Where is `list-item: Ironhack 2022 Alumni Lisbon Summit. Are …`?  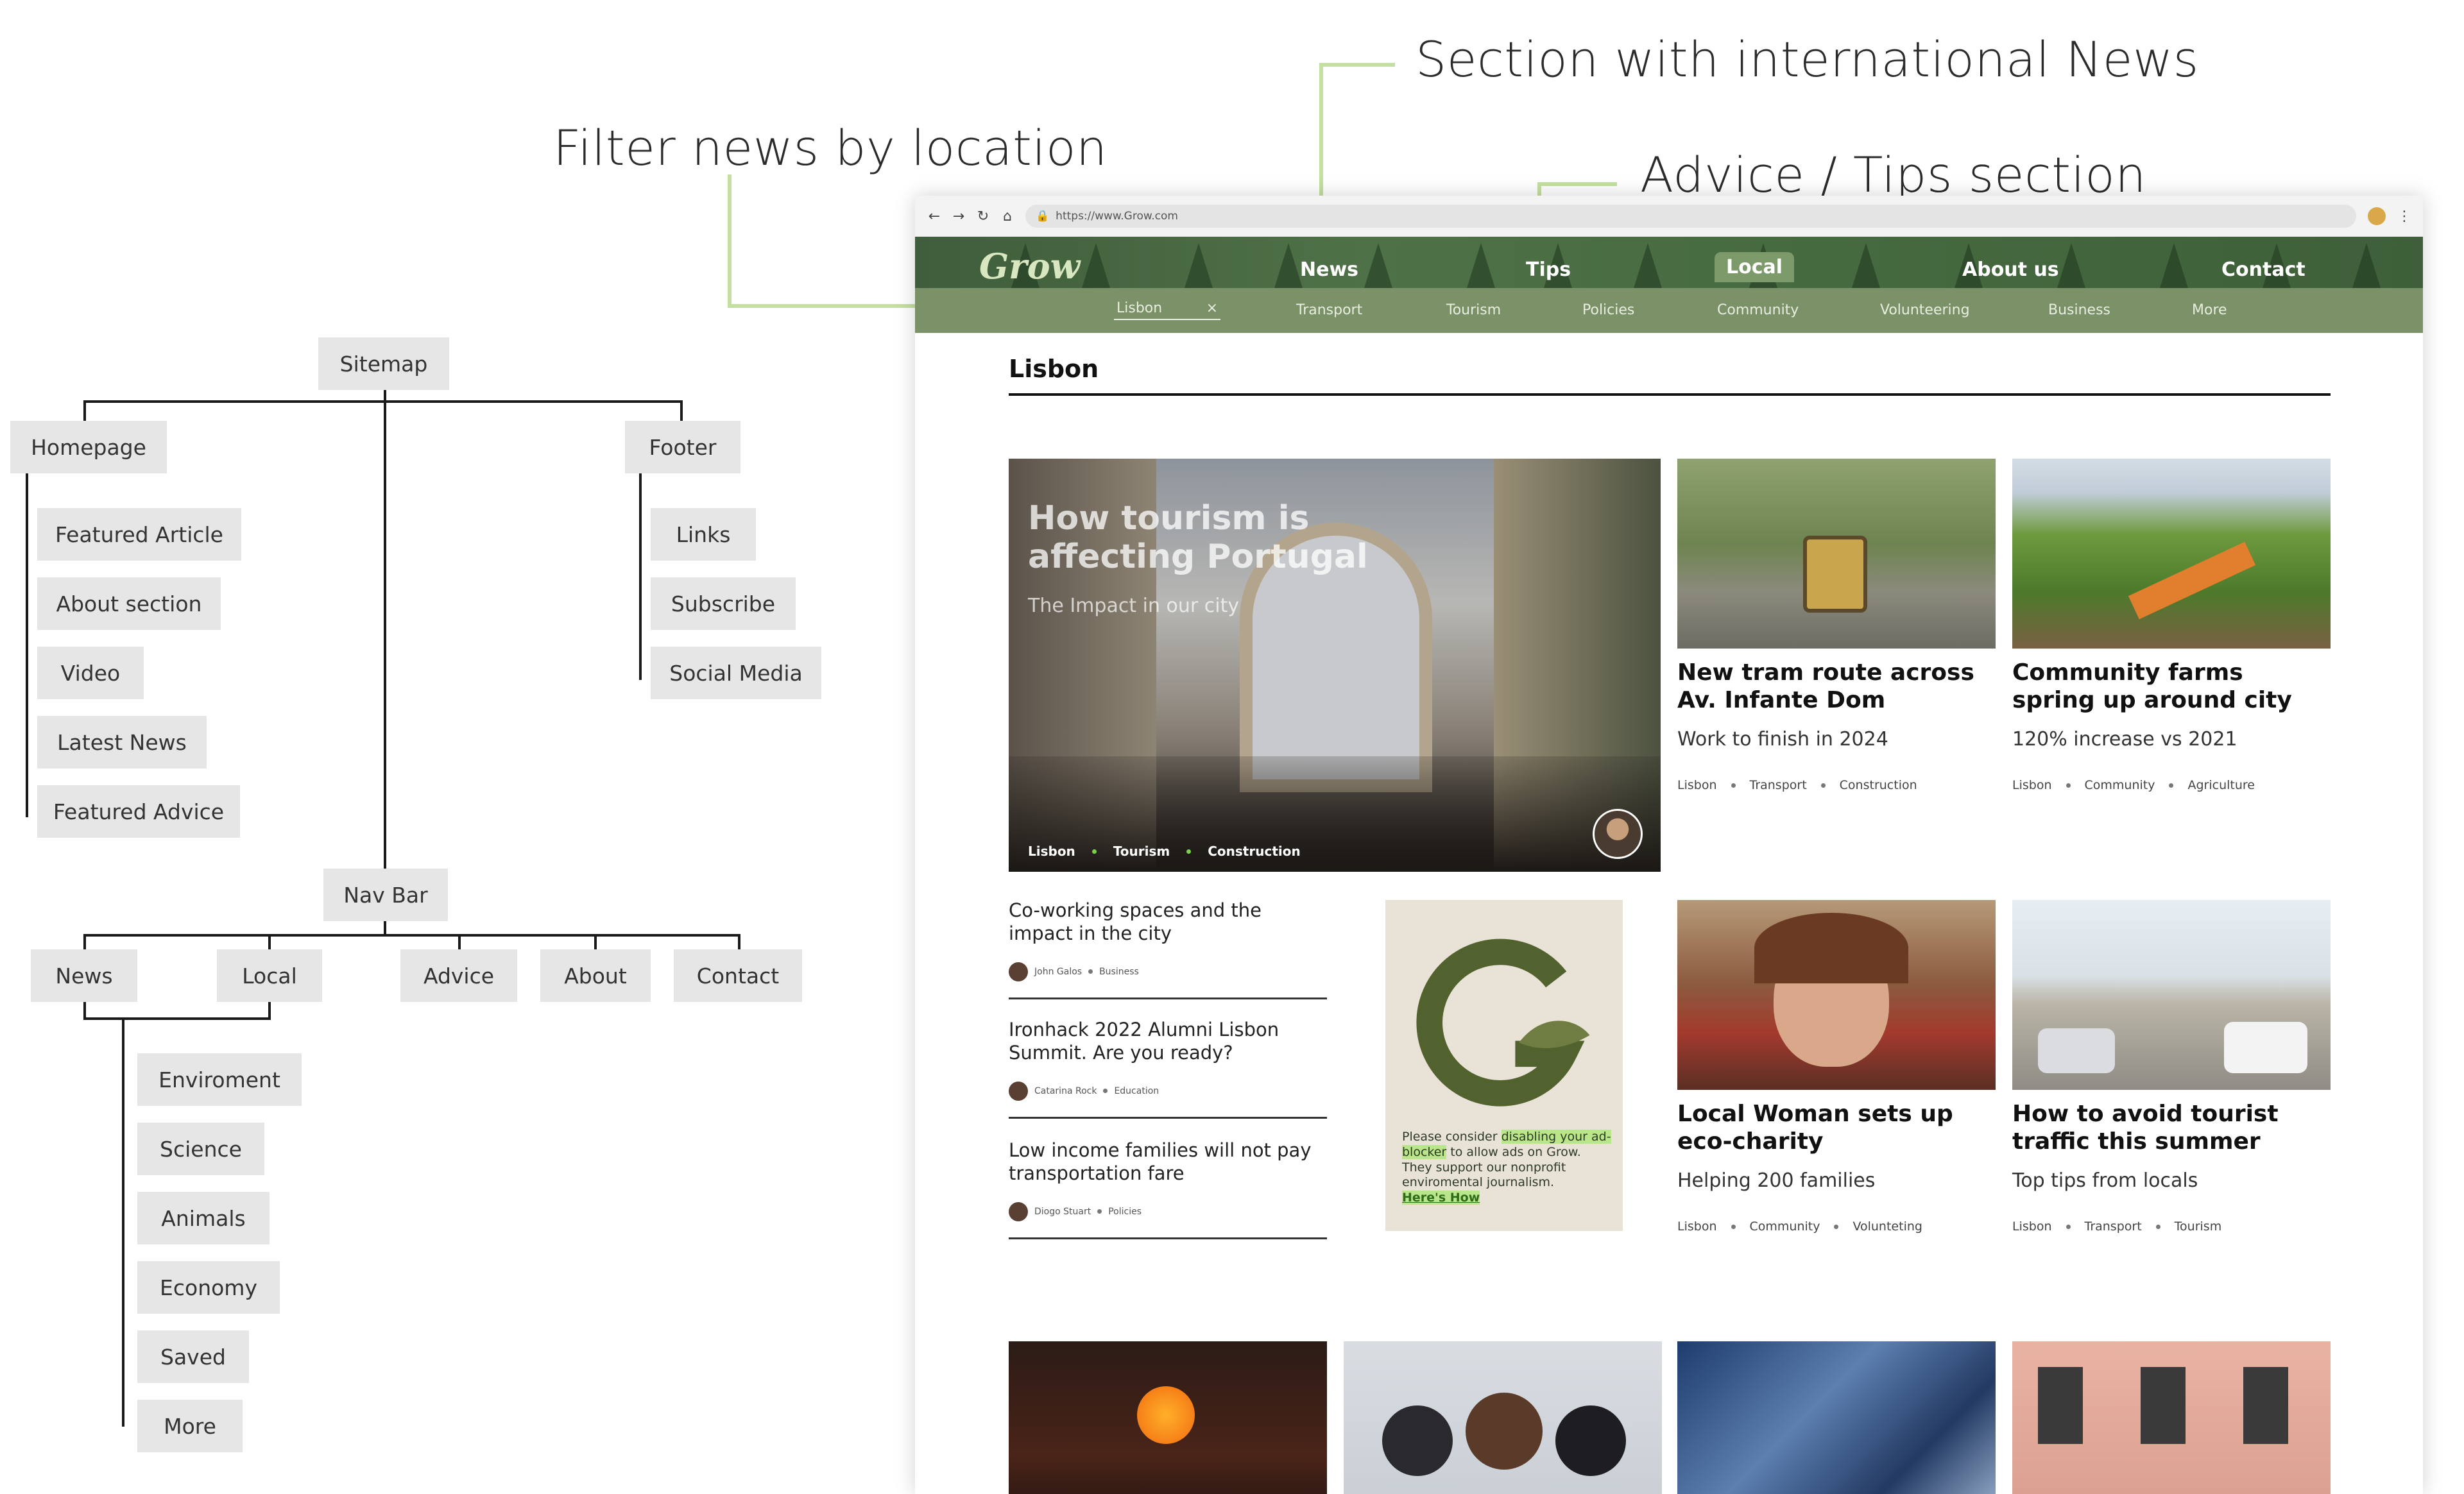
list-item: Ironhack 2022 Alumni Lisbon Summit. Are … is located at coordinates (1168, 1059).